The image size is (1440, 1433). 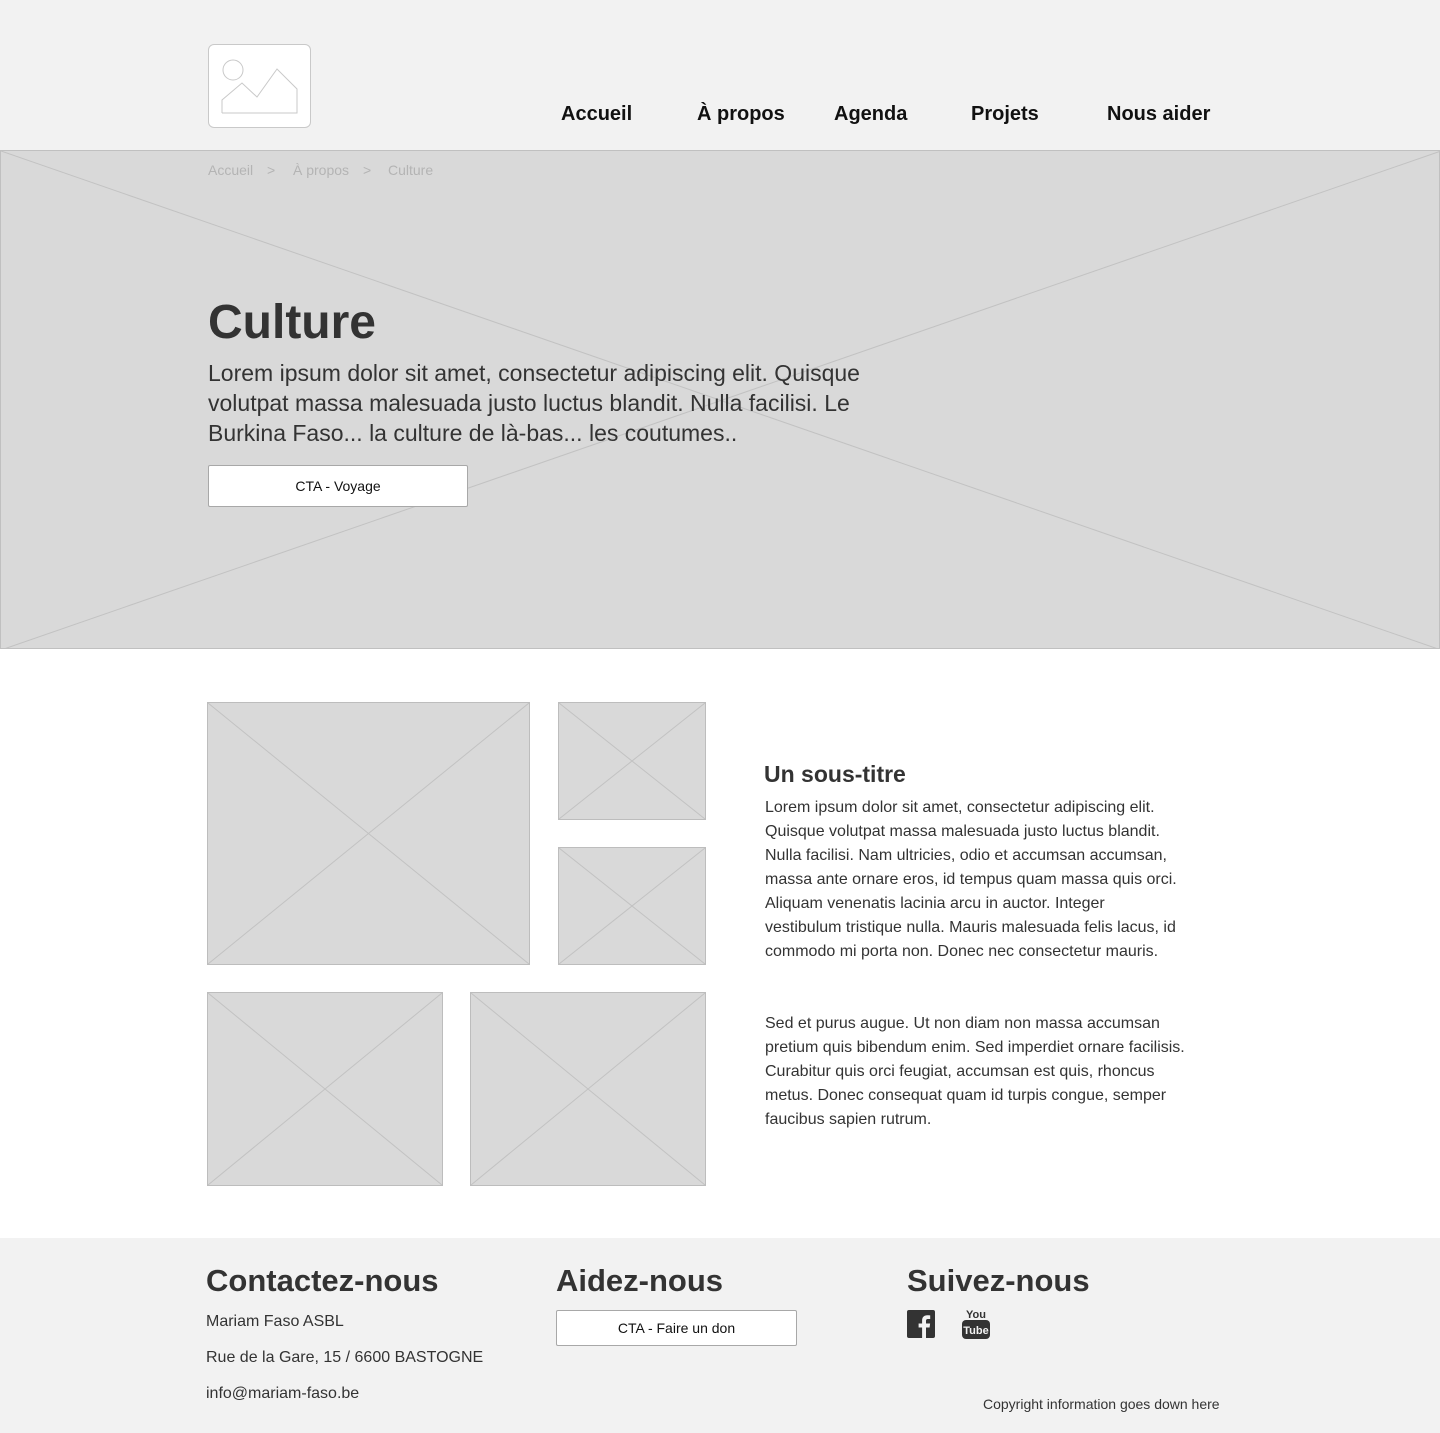 I want to click on nav-a-propos: À propos, so click(x=741, y=114).